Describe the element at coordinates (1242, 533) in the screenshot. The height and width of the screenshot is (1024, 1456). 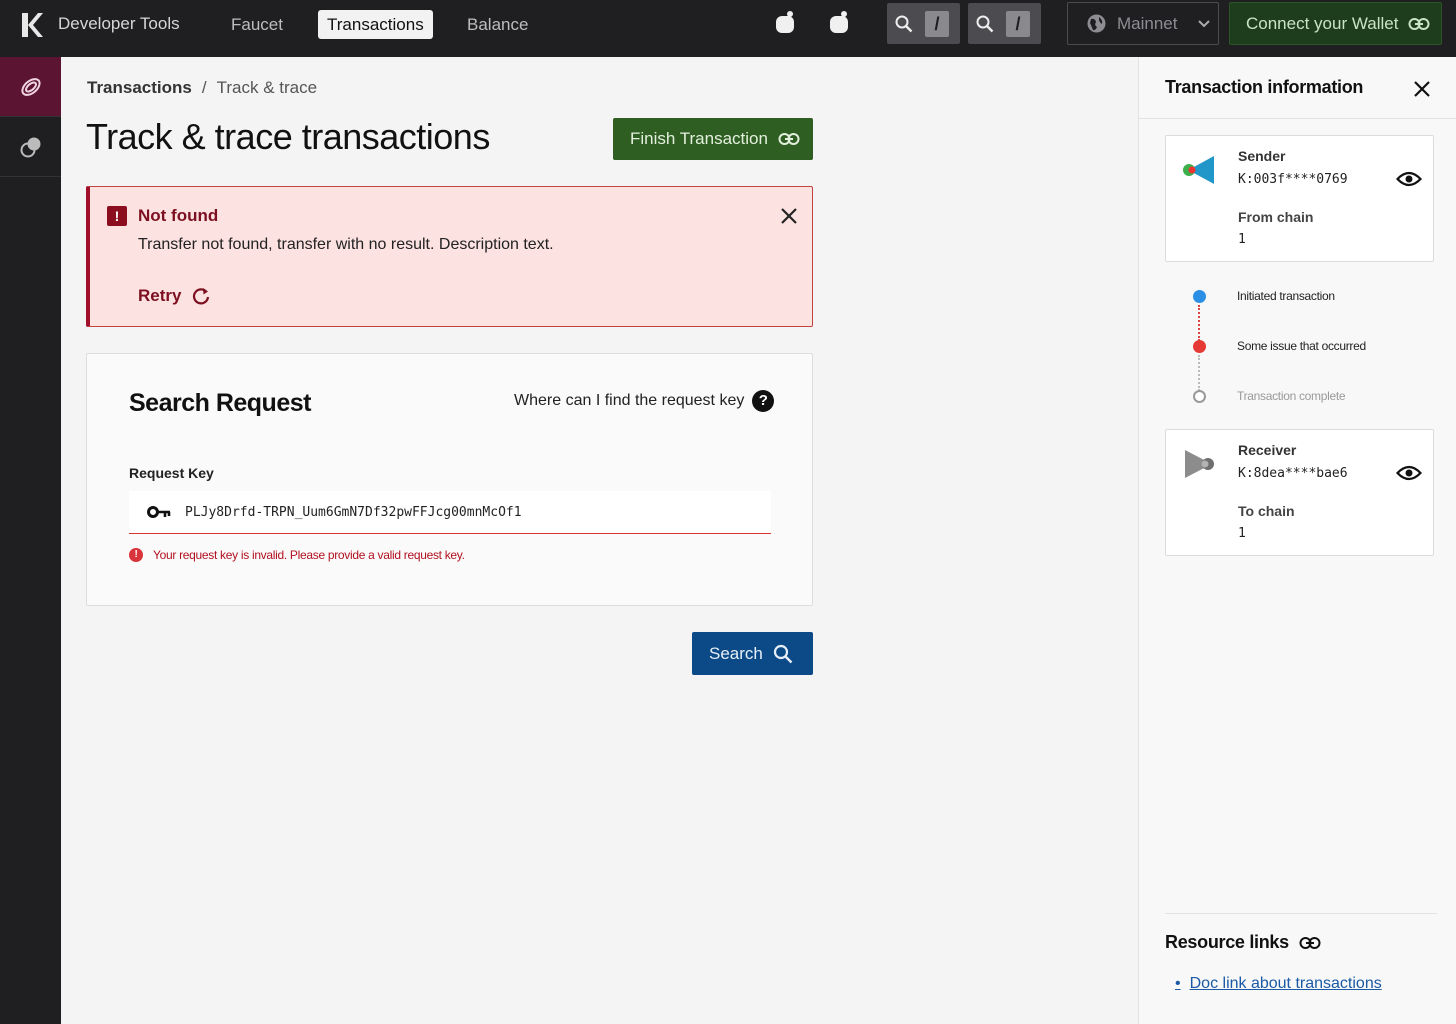
I see `to-chain-value: 1` at that location.